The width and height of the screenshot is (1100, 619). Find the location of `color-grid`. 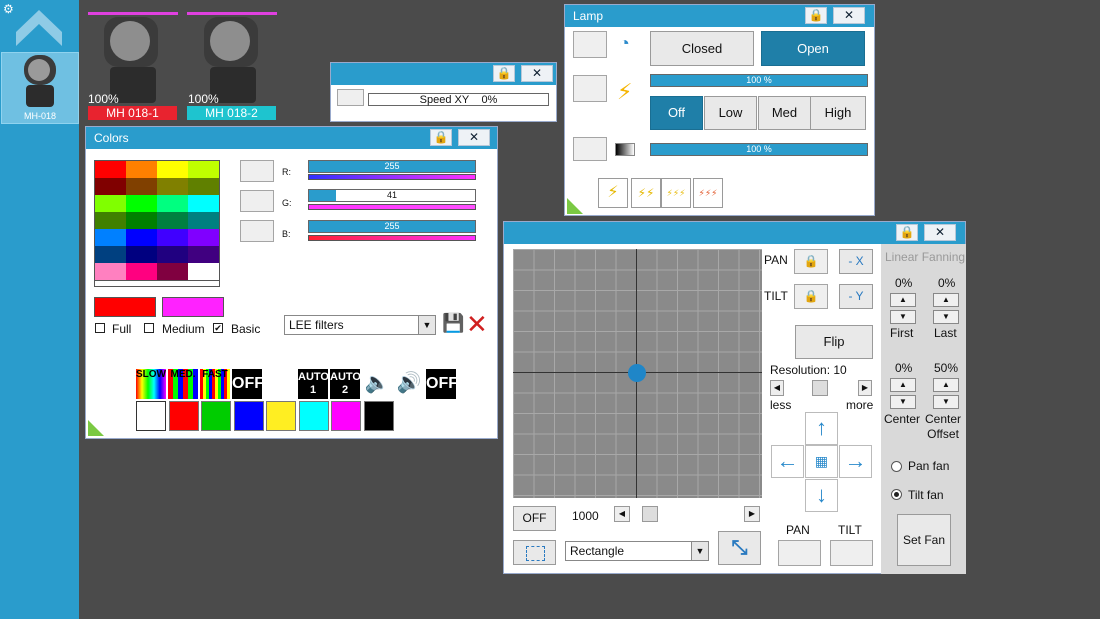

color-grid is located at coordinates (157, 220).